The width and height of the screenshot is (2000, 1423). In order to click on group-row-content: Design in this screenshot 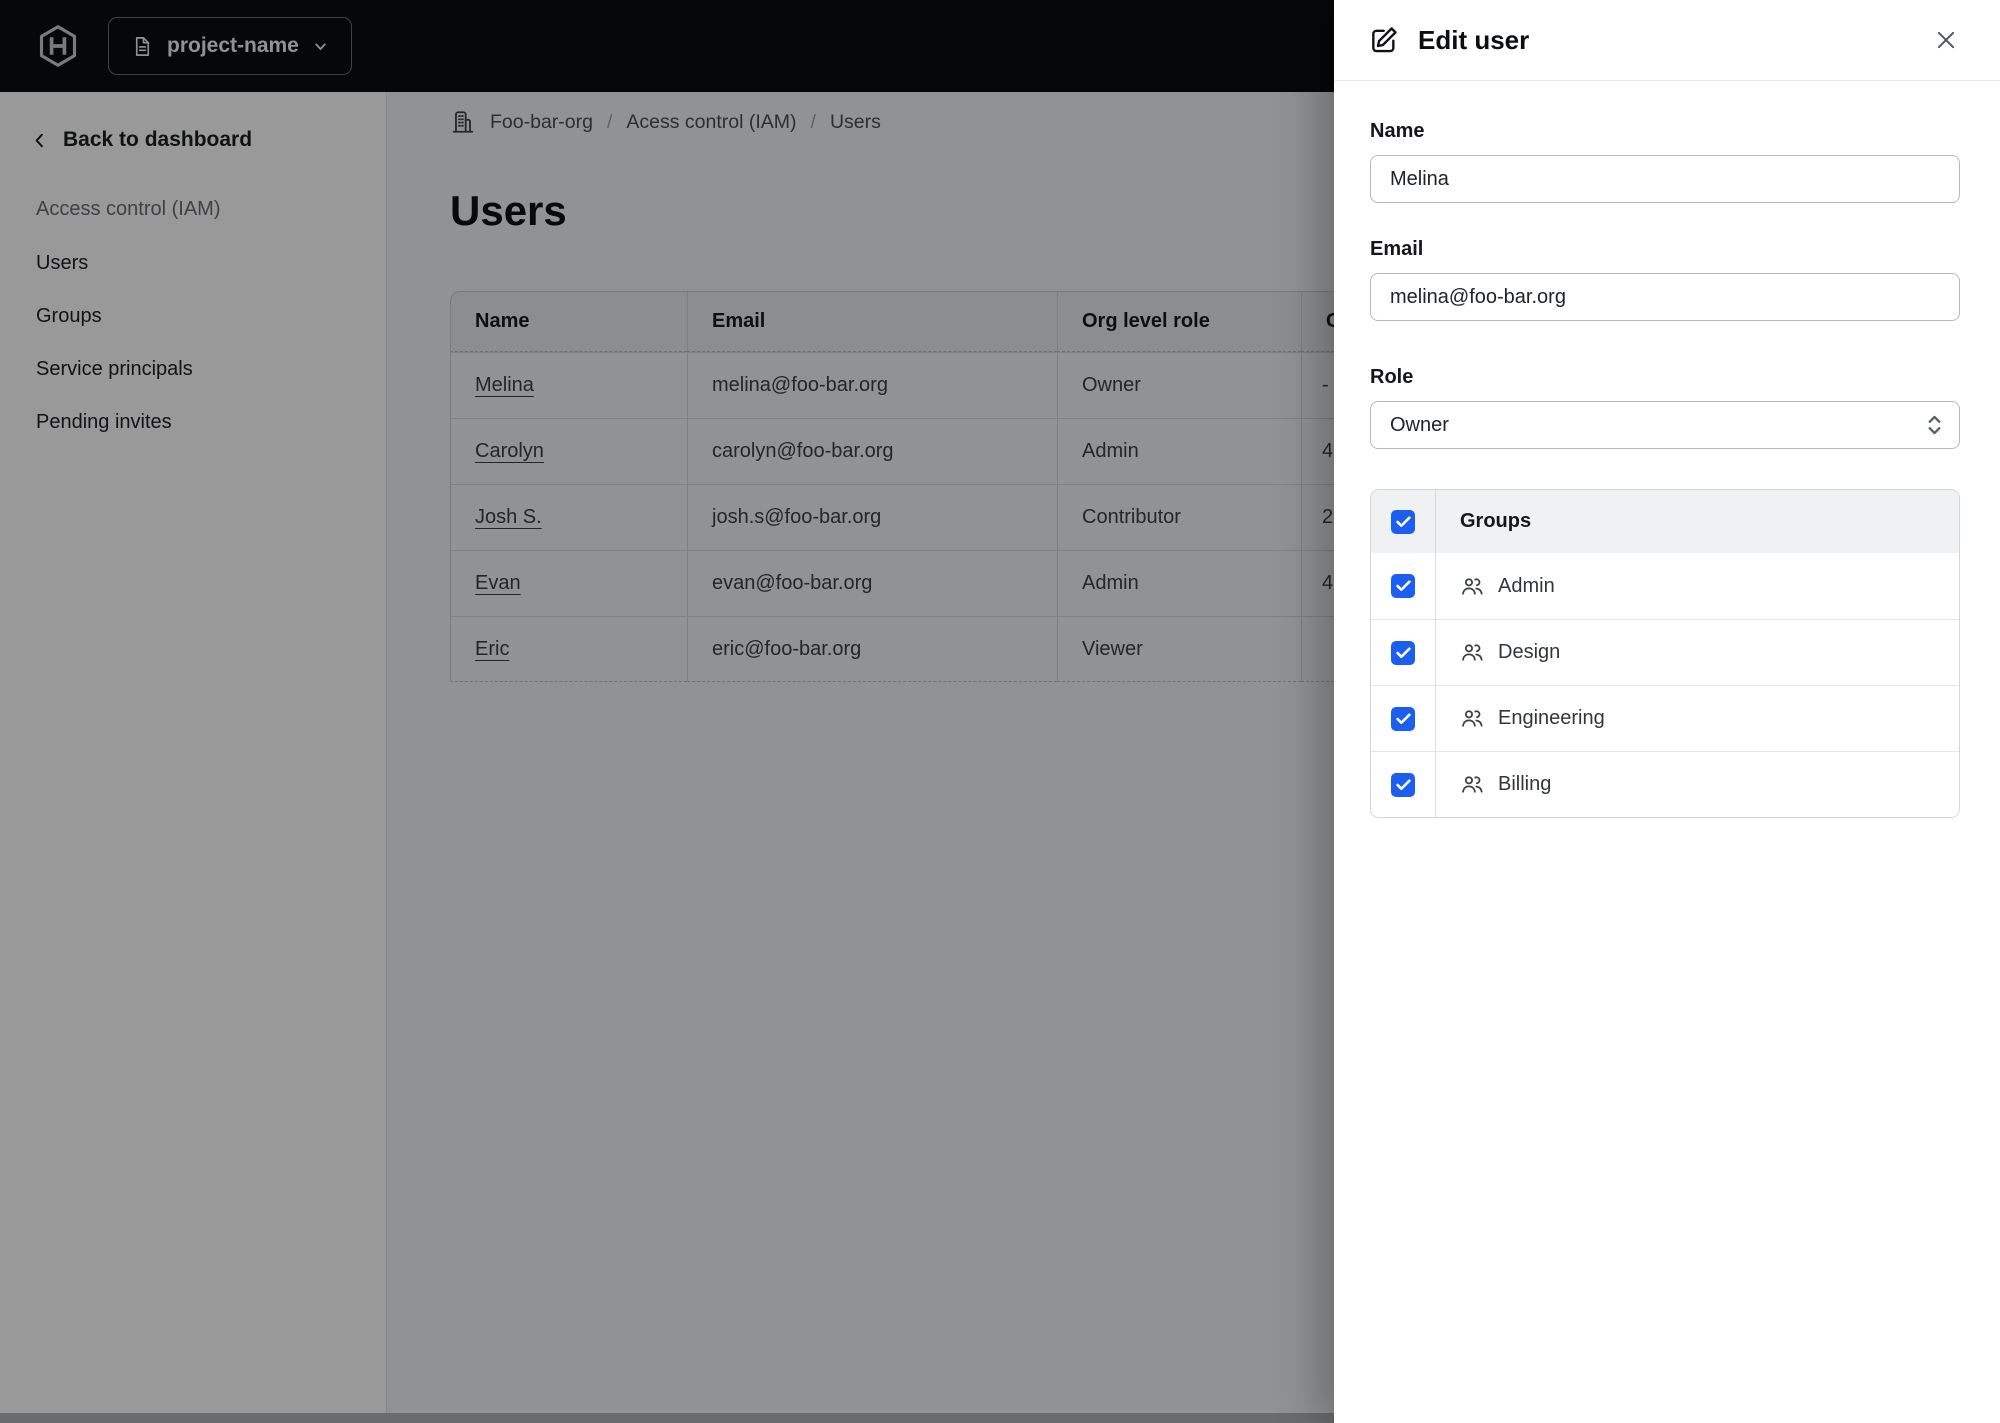, I will do `click(1498, 652)`.